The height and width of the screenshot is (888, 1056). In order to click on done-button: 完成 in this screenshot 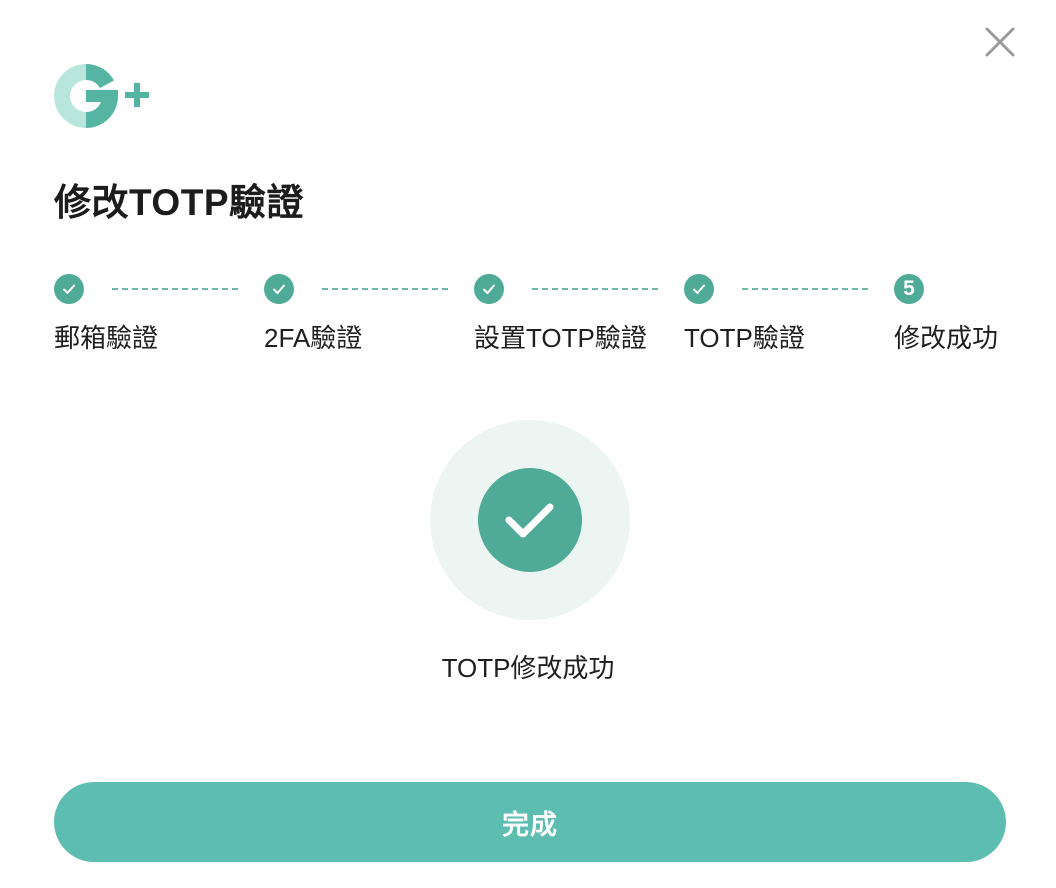, I will do `click(530, 822)`.